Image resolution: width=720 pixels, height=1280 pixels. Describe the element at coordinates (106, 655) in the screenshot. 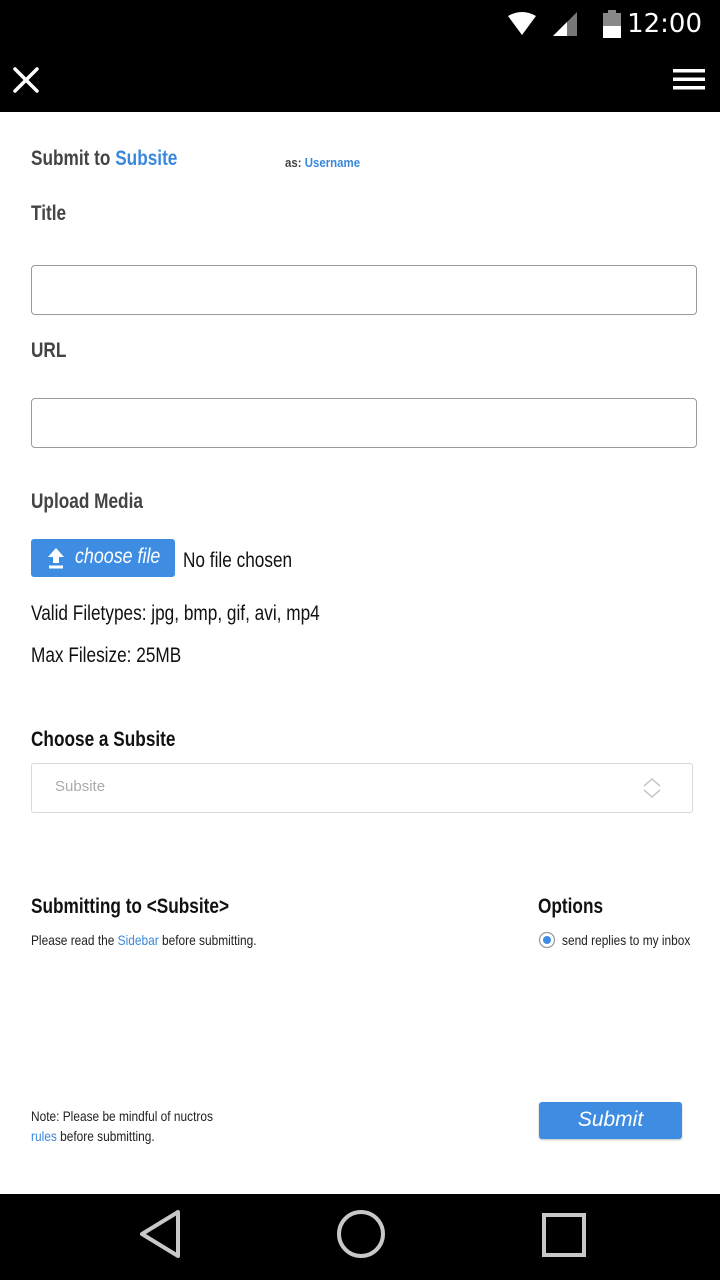

I see `max-filesize-text: Max Filesize: 25MB` at that location.